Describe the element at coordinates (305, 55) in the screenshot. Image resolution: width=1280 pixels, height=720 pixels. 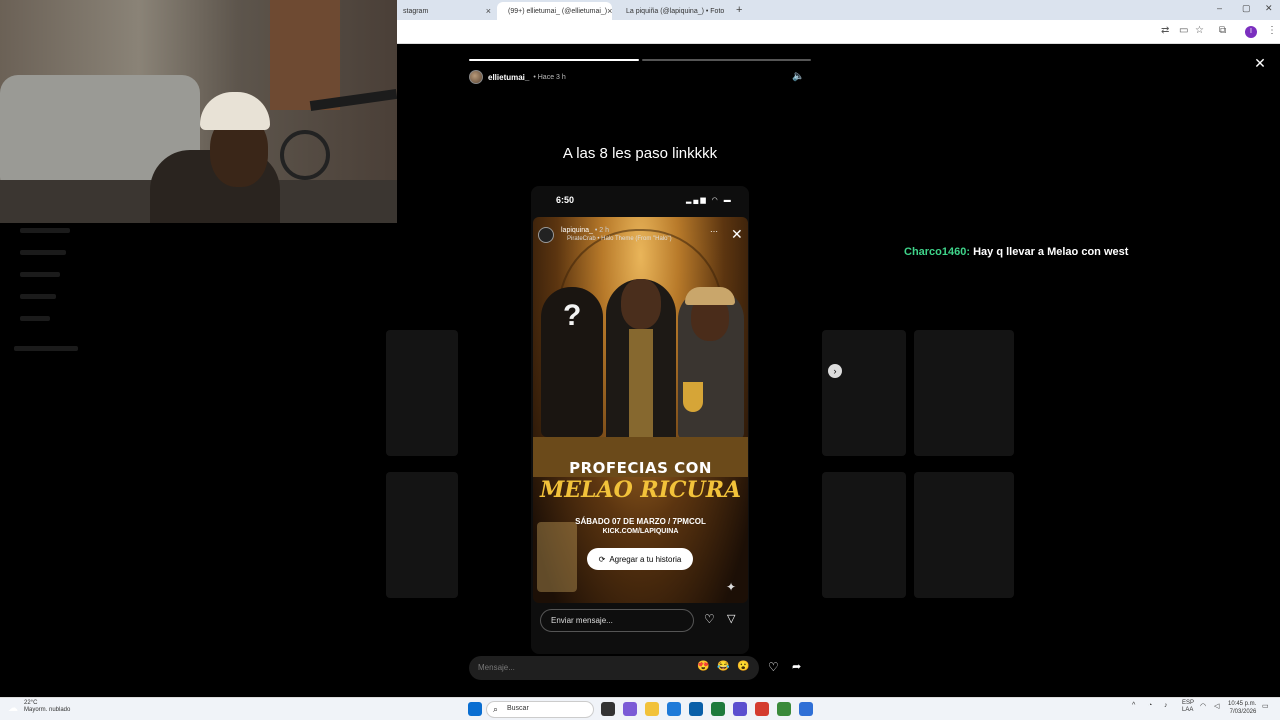
I see `door` at that location.